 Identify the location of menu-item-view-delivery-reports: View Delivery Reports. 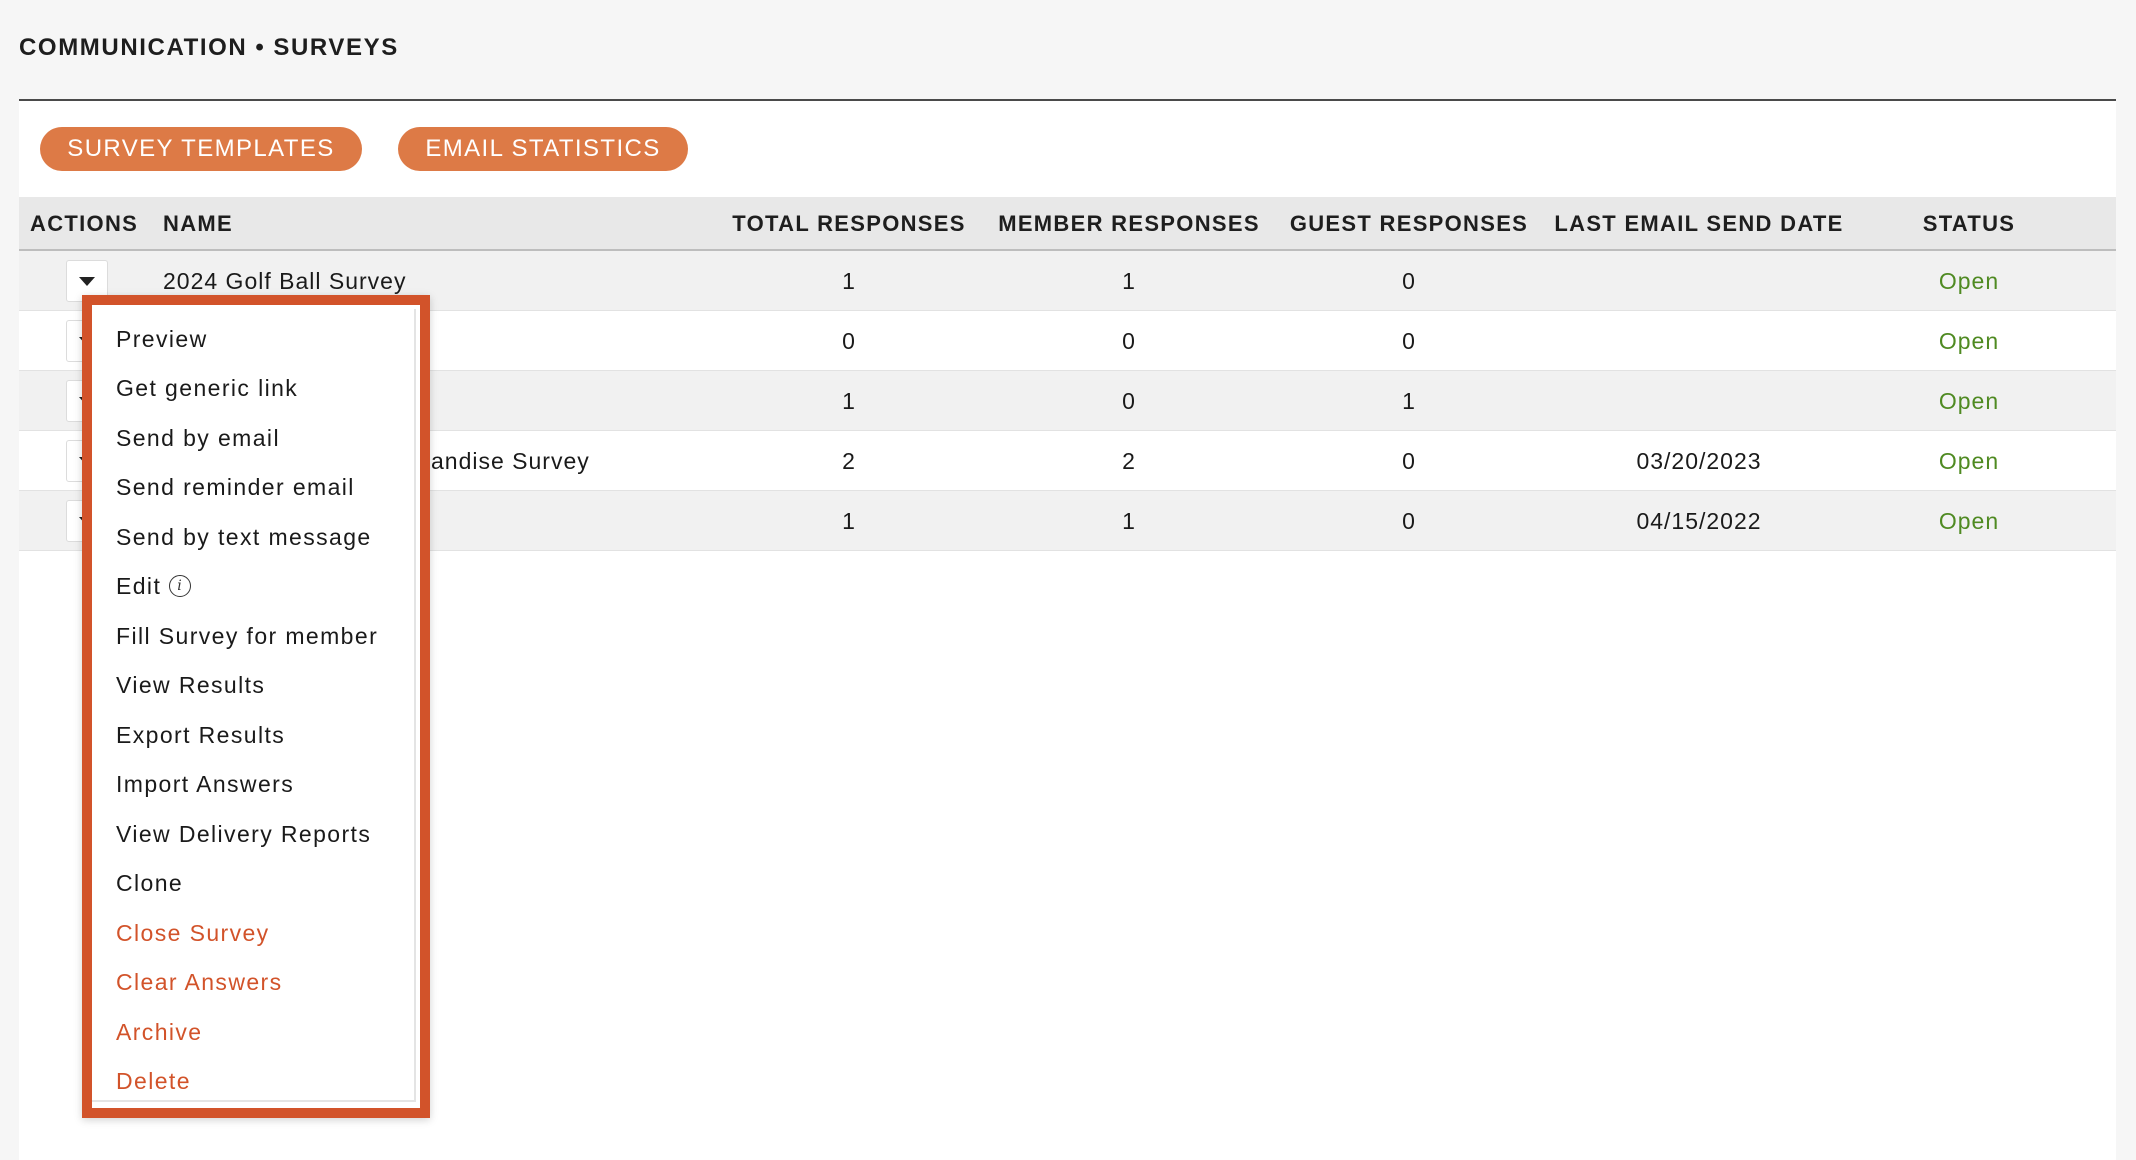
(243, 834).